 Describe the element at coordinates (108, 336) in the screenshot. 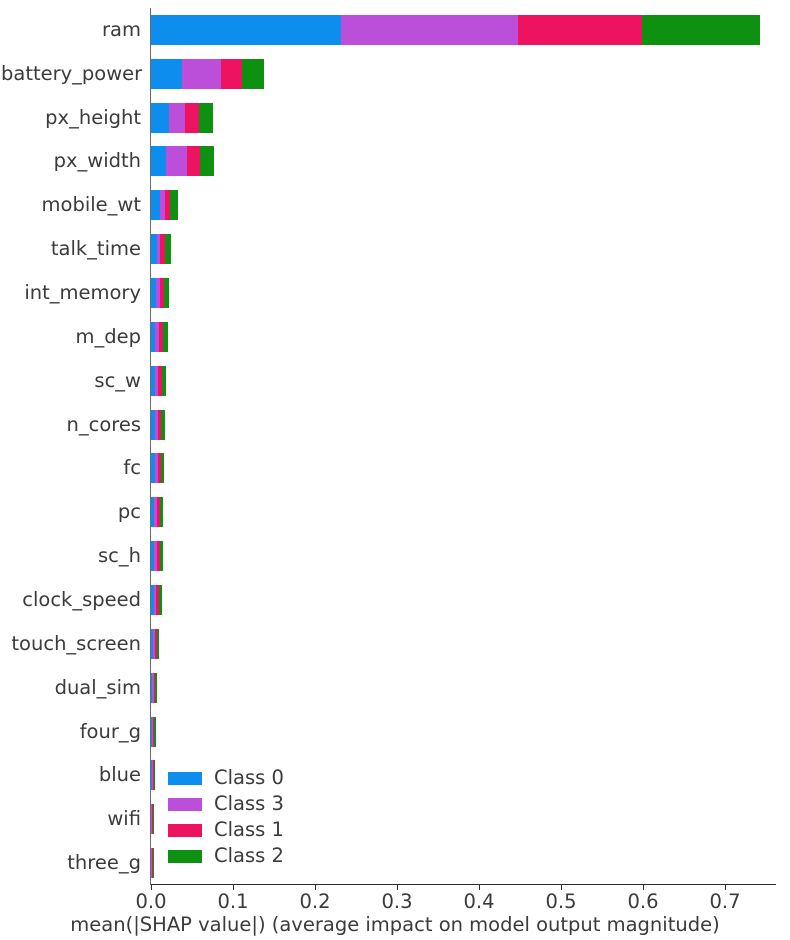

I see `y-tick-label: m_dep` at that location.